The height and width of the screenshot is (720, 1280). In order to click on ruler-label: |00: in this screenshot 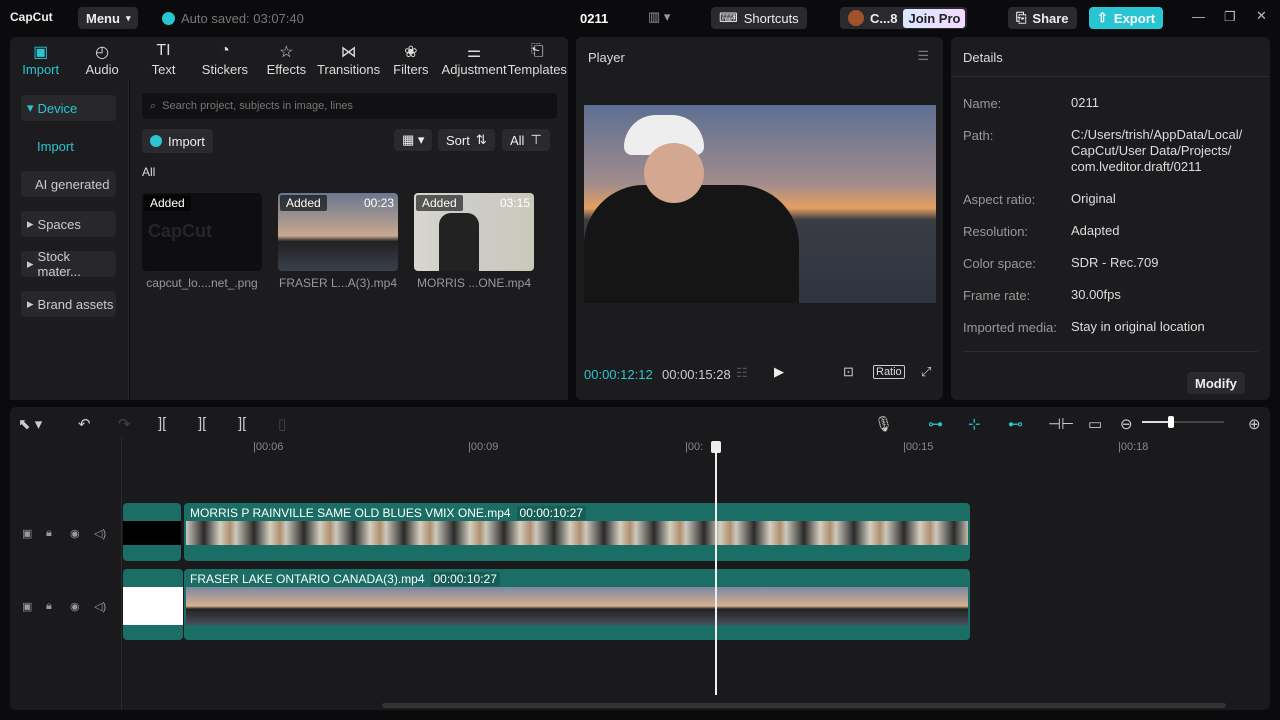, I will do `click(694, 447)`.